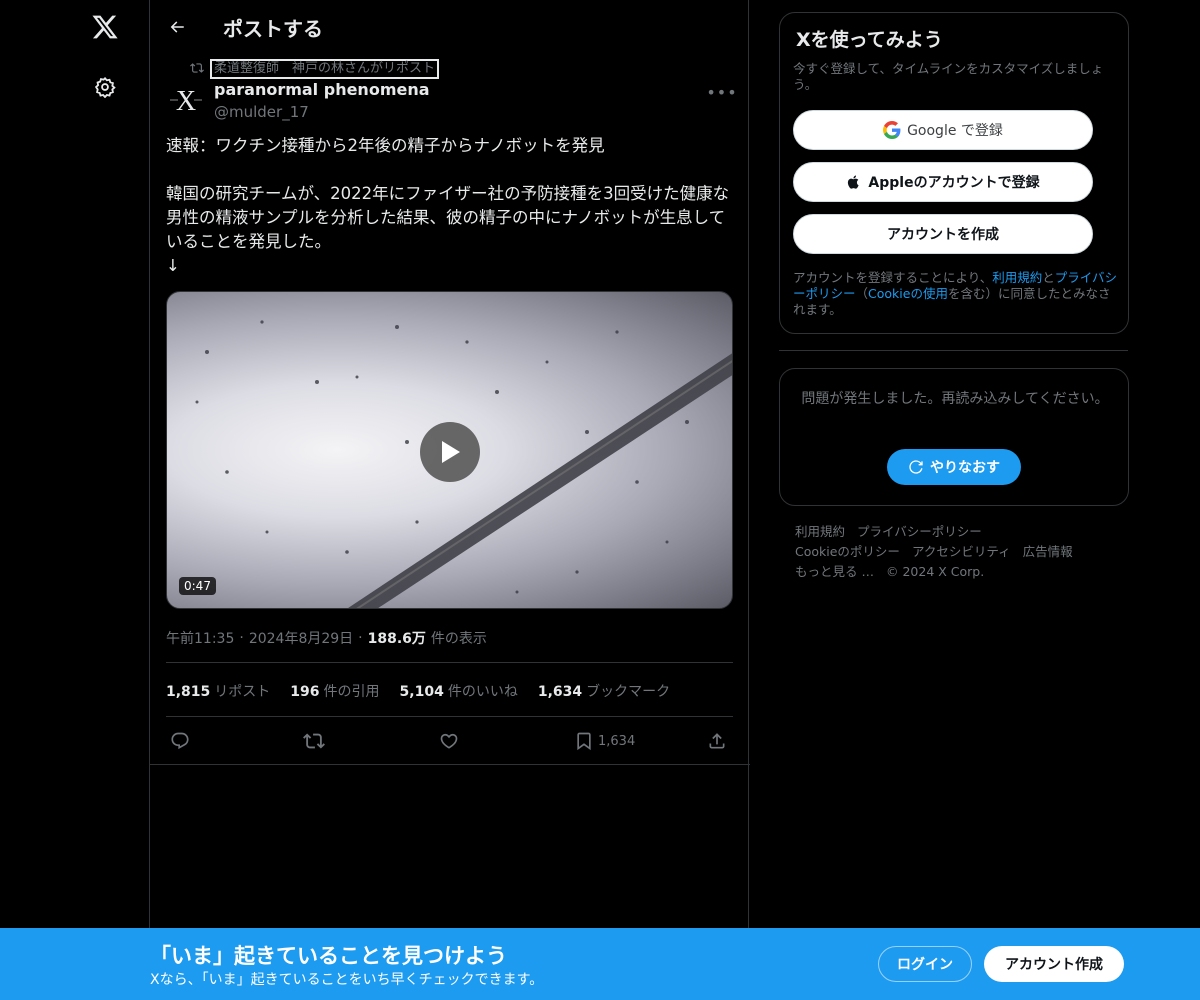 This screenshot has width=1200, height=1000. Describe the element at coordinates (75, 500) in the screenshot. I see `left-nav` at that location.